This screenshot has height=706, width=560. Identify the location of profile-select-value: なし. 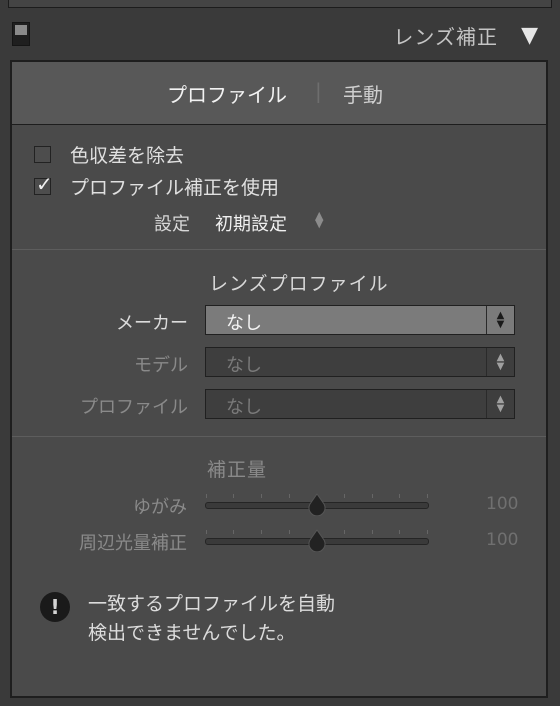
(244, 407).